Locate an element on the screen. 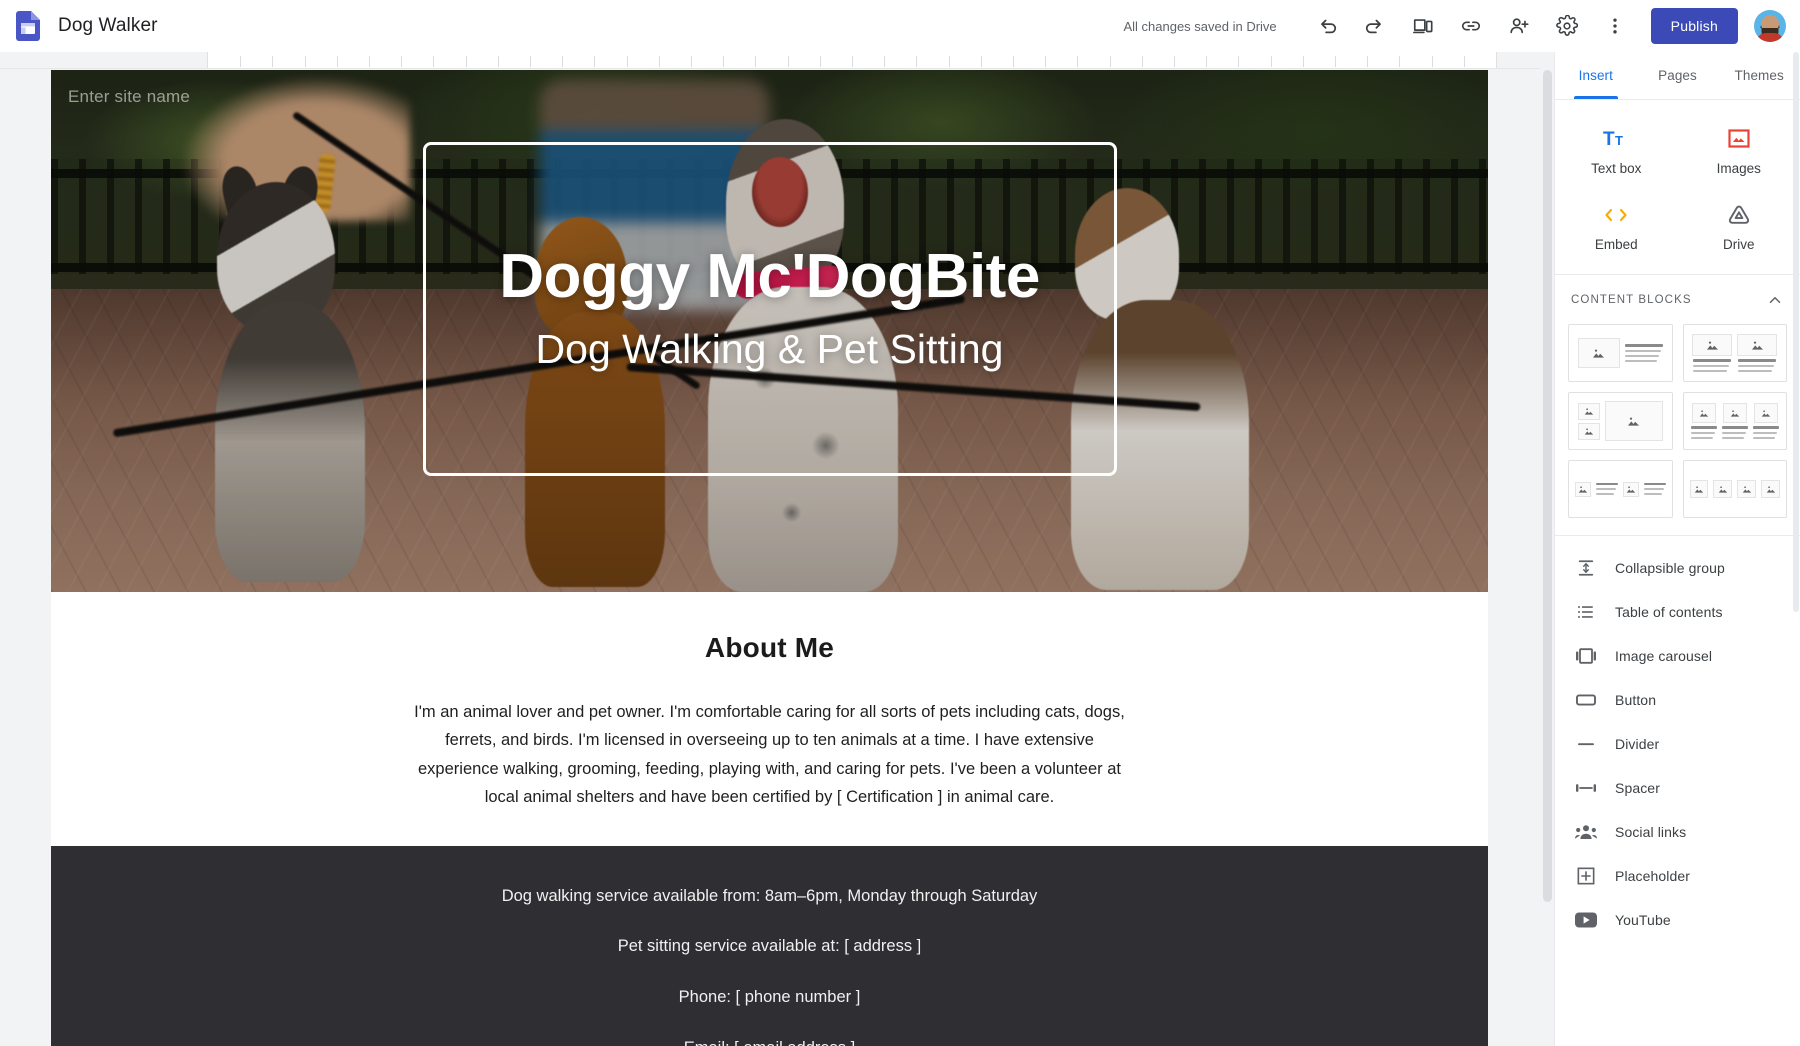  insert-image-carousel-item: Image carousel is located at coordinates (1677, 656).